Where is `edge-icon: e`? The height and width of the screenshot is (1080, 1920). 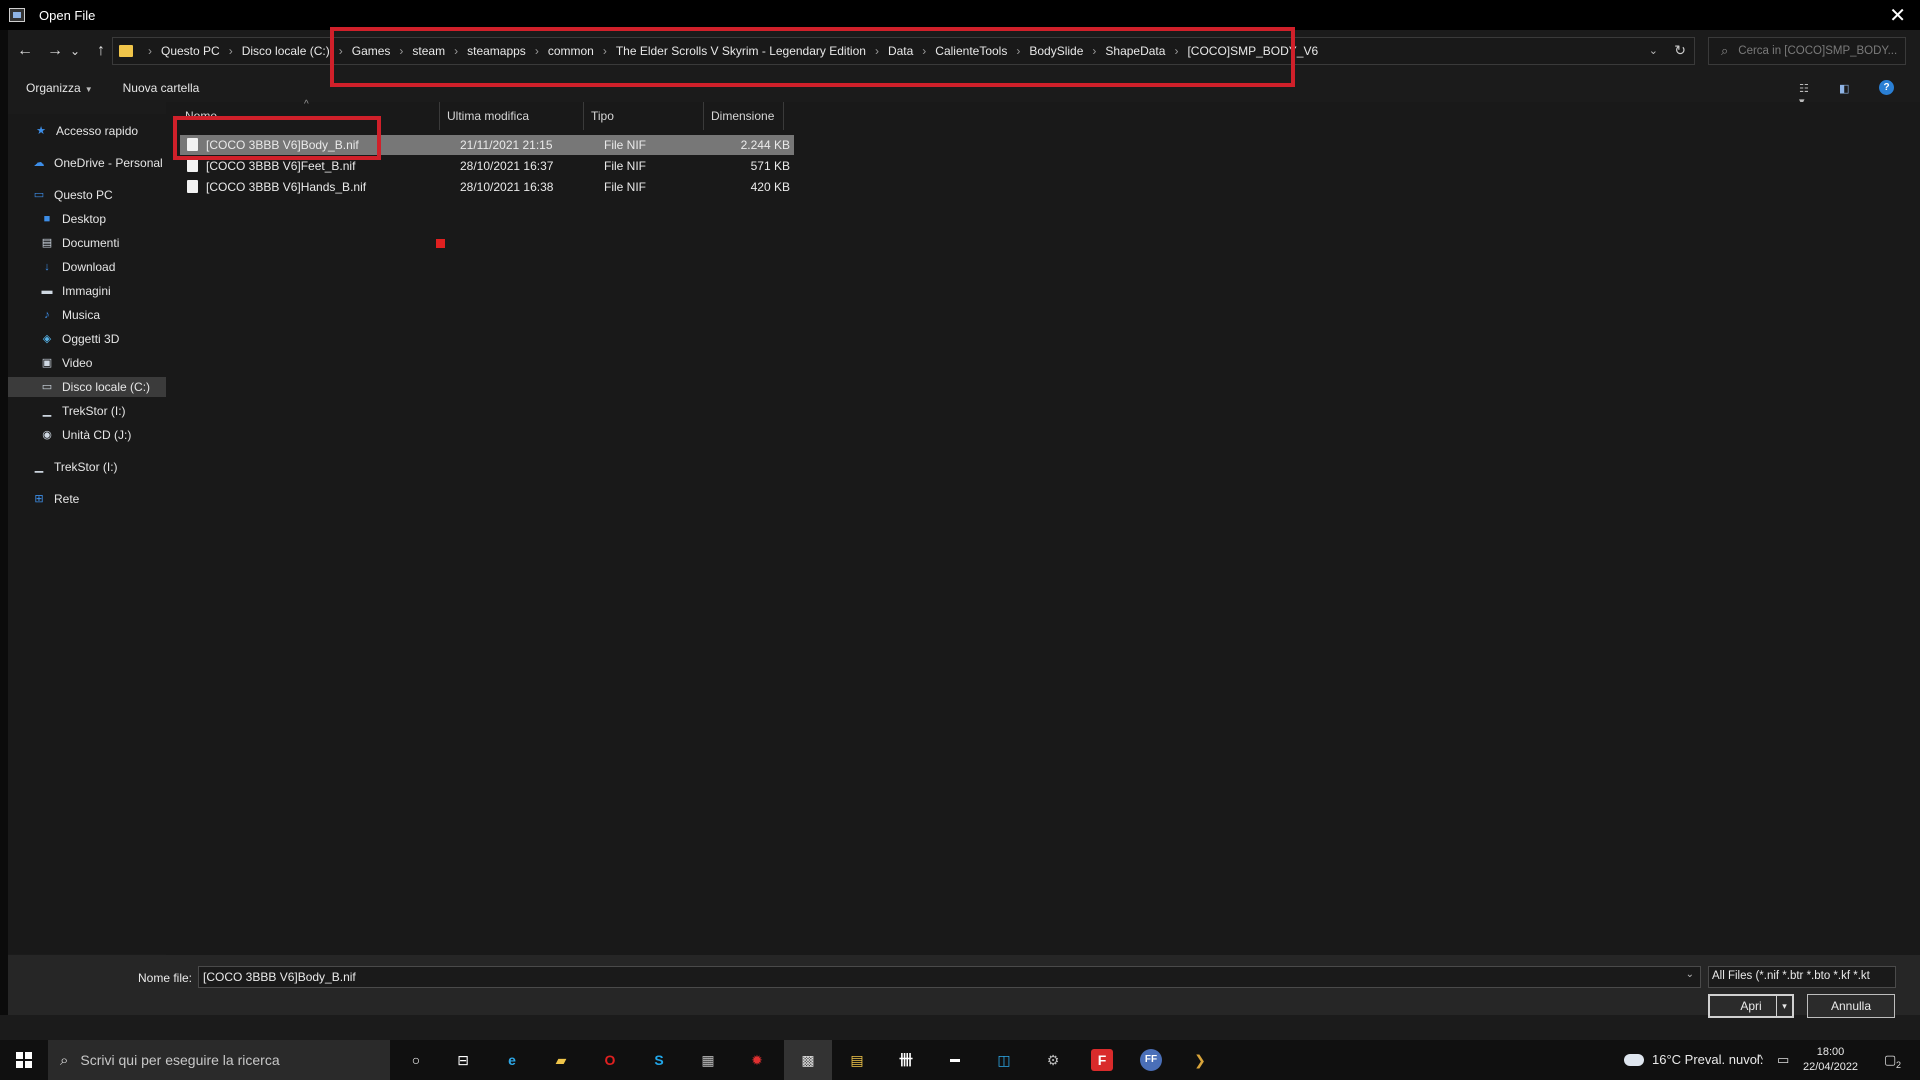
edge-icon: e is located at coordinates (512, 1060).